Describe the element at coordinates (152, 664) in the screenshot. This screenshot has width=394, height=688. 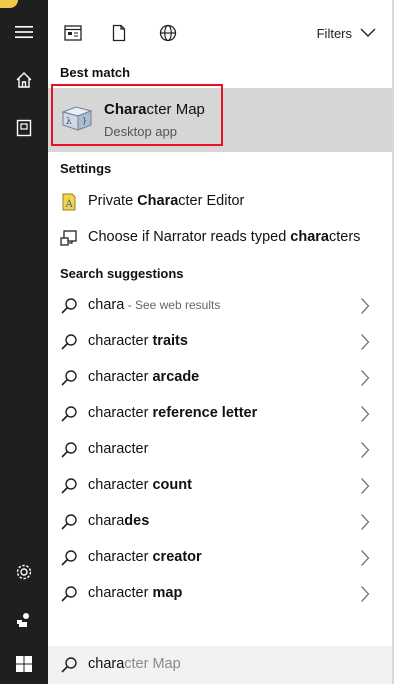
I see `search-autocomplete: cter Map` at that location.